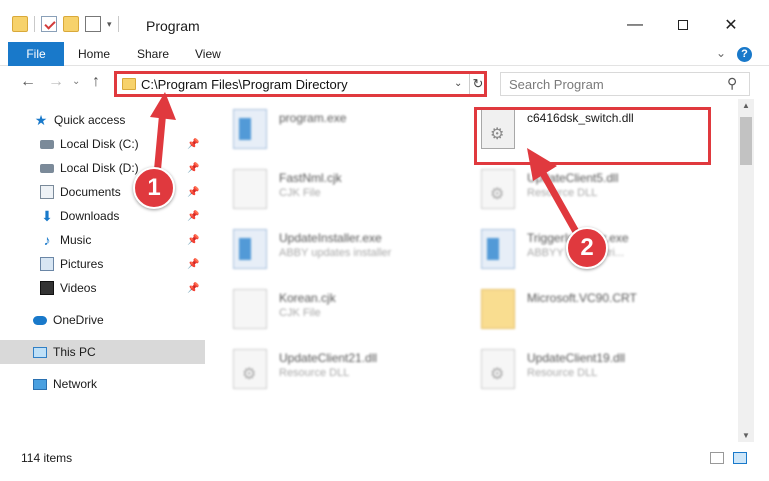 This screenshot has width=769, height=481. Describe the element at coordinates (47, 168) in the screenshot. I see `drive-icon` at that location.